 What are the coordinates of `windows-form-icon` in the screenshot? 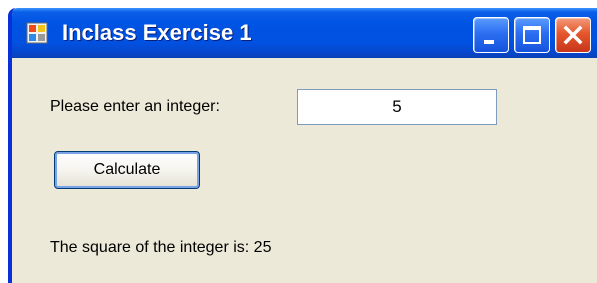 It's located at (37, 33).